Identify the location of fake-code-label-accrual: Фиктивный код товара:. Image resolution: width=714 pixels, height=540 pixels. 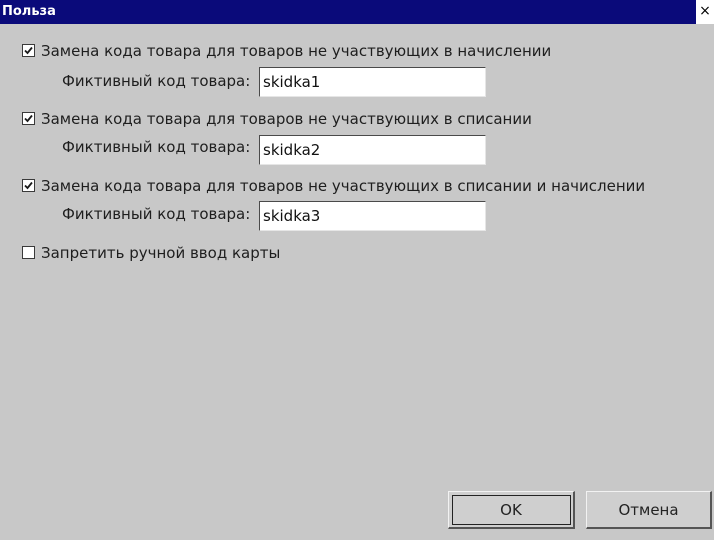
(156, 81).